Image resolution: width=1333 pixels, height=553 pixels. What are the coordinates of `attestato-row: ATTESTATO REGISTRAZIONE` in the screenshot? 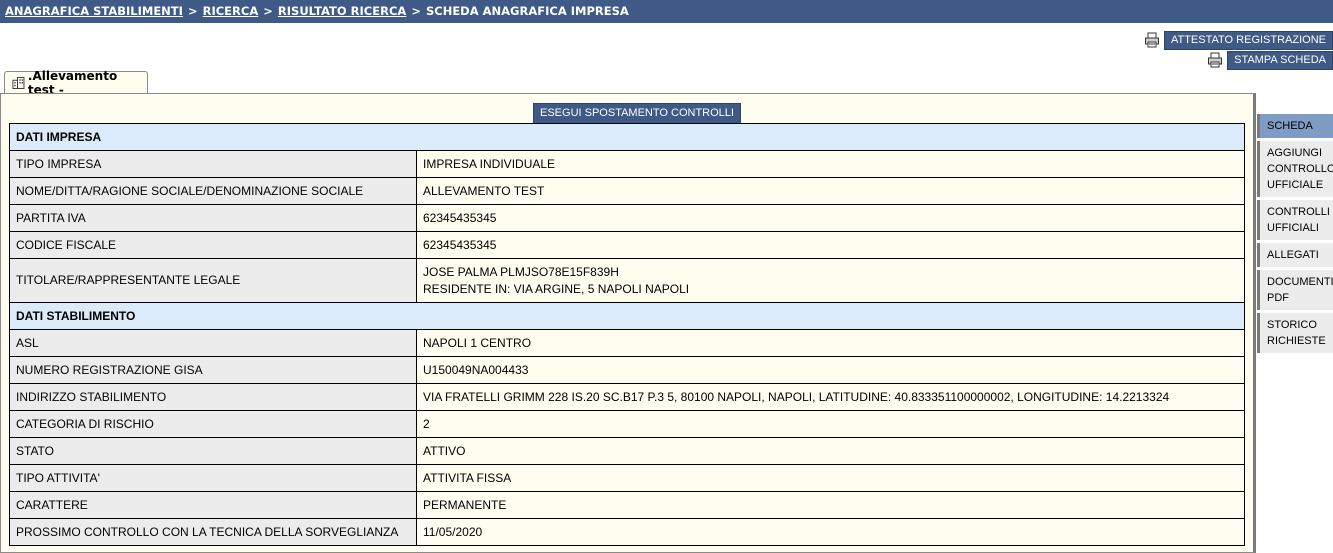 It's located at (1183, 40).